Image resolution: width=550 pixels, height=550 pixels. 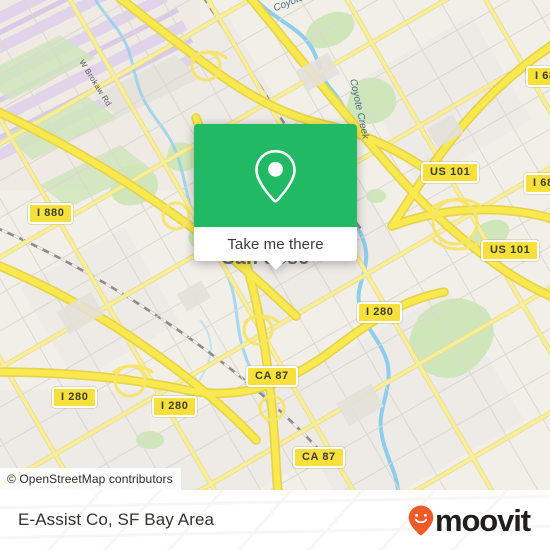 What do you see at coordinates (510, 250) in the screenshot?
I see `highway-shield-us101-s: US 101` at bounding box center [510, 250].